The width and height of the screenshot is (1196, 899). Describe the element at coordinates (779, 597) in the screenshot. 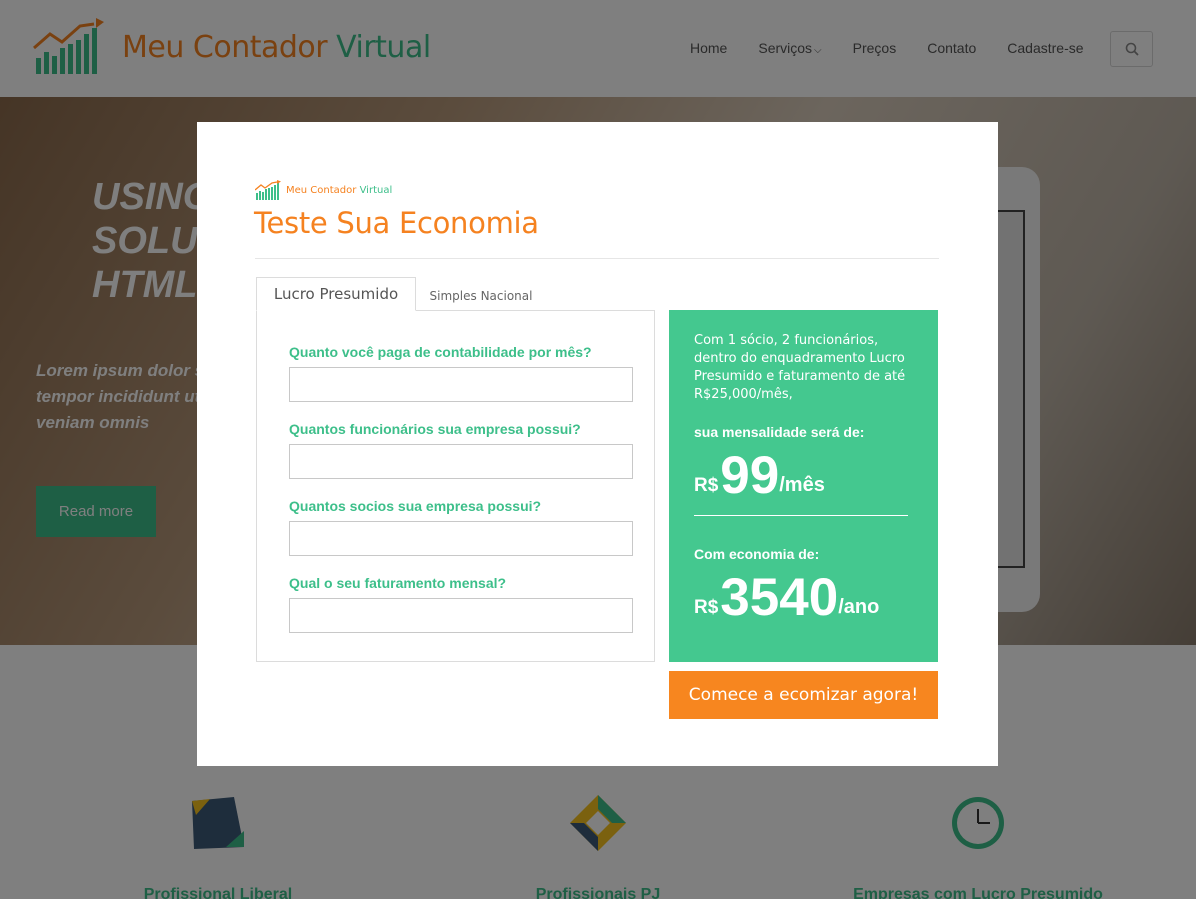

I see `savings-amount: 3540` at that location.